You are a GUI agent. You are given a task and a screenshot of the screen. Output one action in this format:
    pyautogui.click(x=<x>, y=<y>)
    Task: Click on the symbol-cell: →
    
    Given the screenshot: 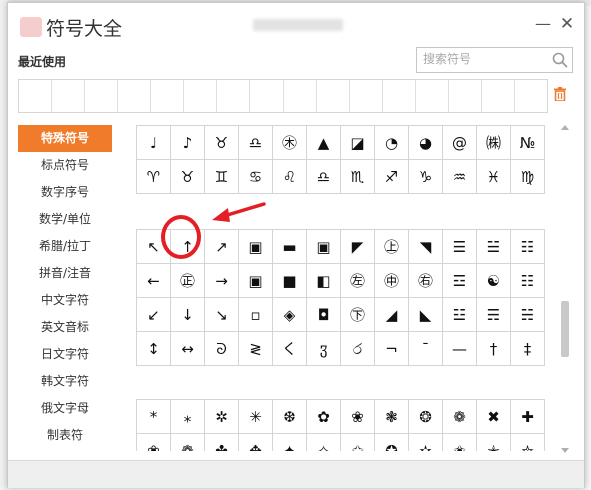 What is the action you would take?
    pyautogui.click(x=222, y=281)
    